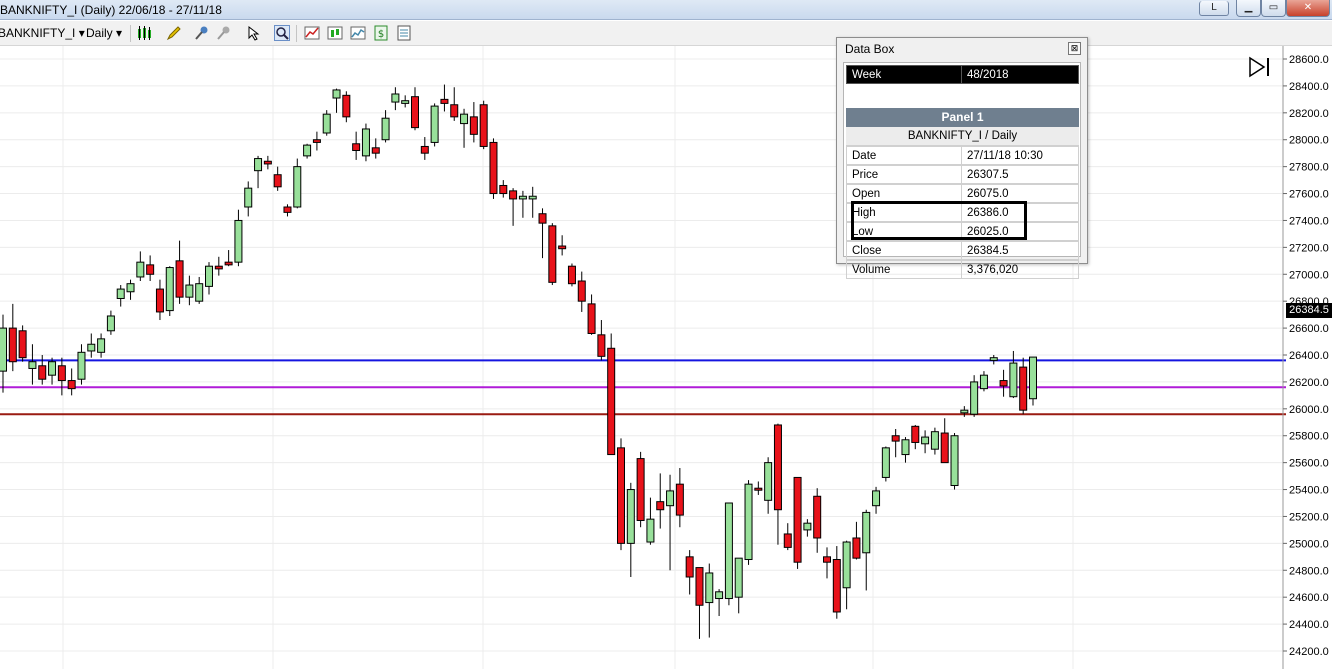 The height and width of the screenshot is (669, 1332). What do you see at coordinates (282, 33) in the screenshot?
I see `zoom-icon` at bounding box center [282, 33].